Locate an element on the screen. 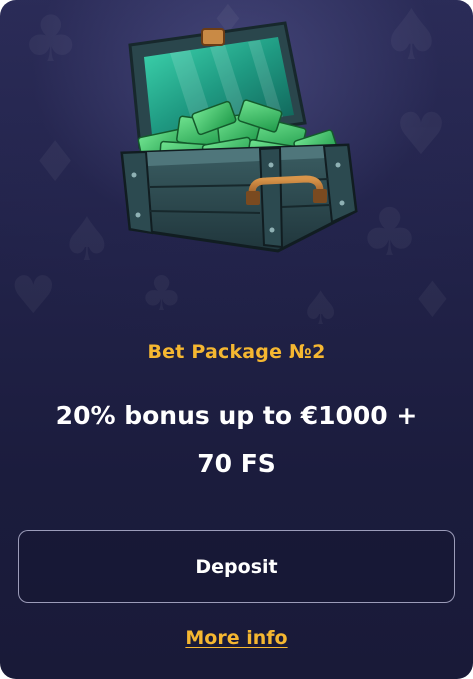 The image size is (473, 679). package-title: Bet Package №2 is located at coordinates (236, 352).